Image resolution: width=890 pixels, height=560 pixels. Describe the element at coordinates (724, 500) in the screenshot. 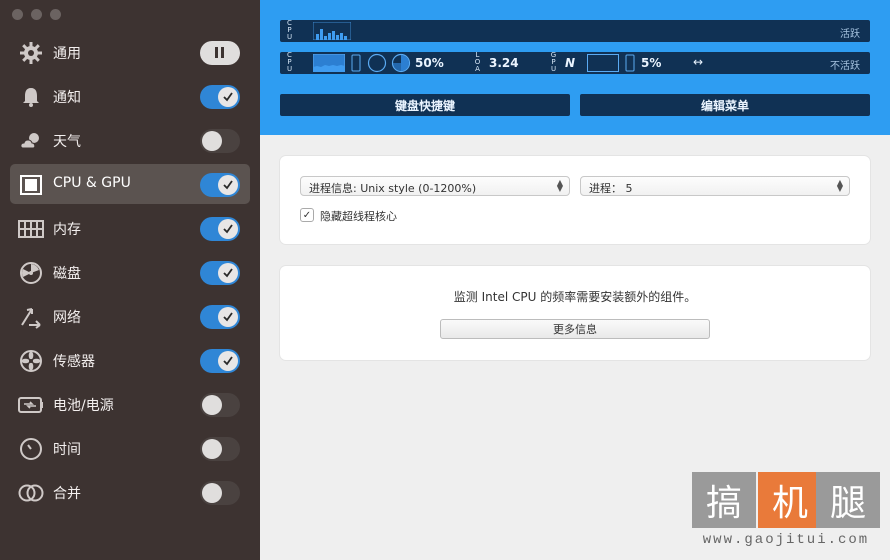

I see `watermark-char: 搞` at that location.